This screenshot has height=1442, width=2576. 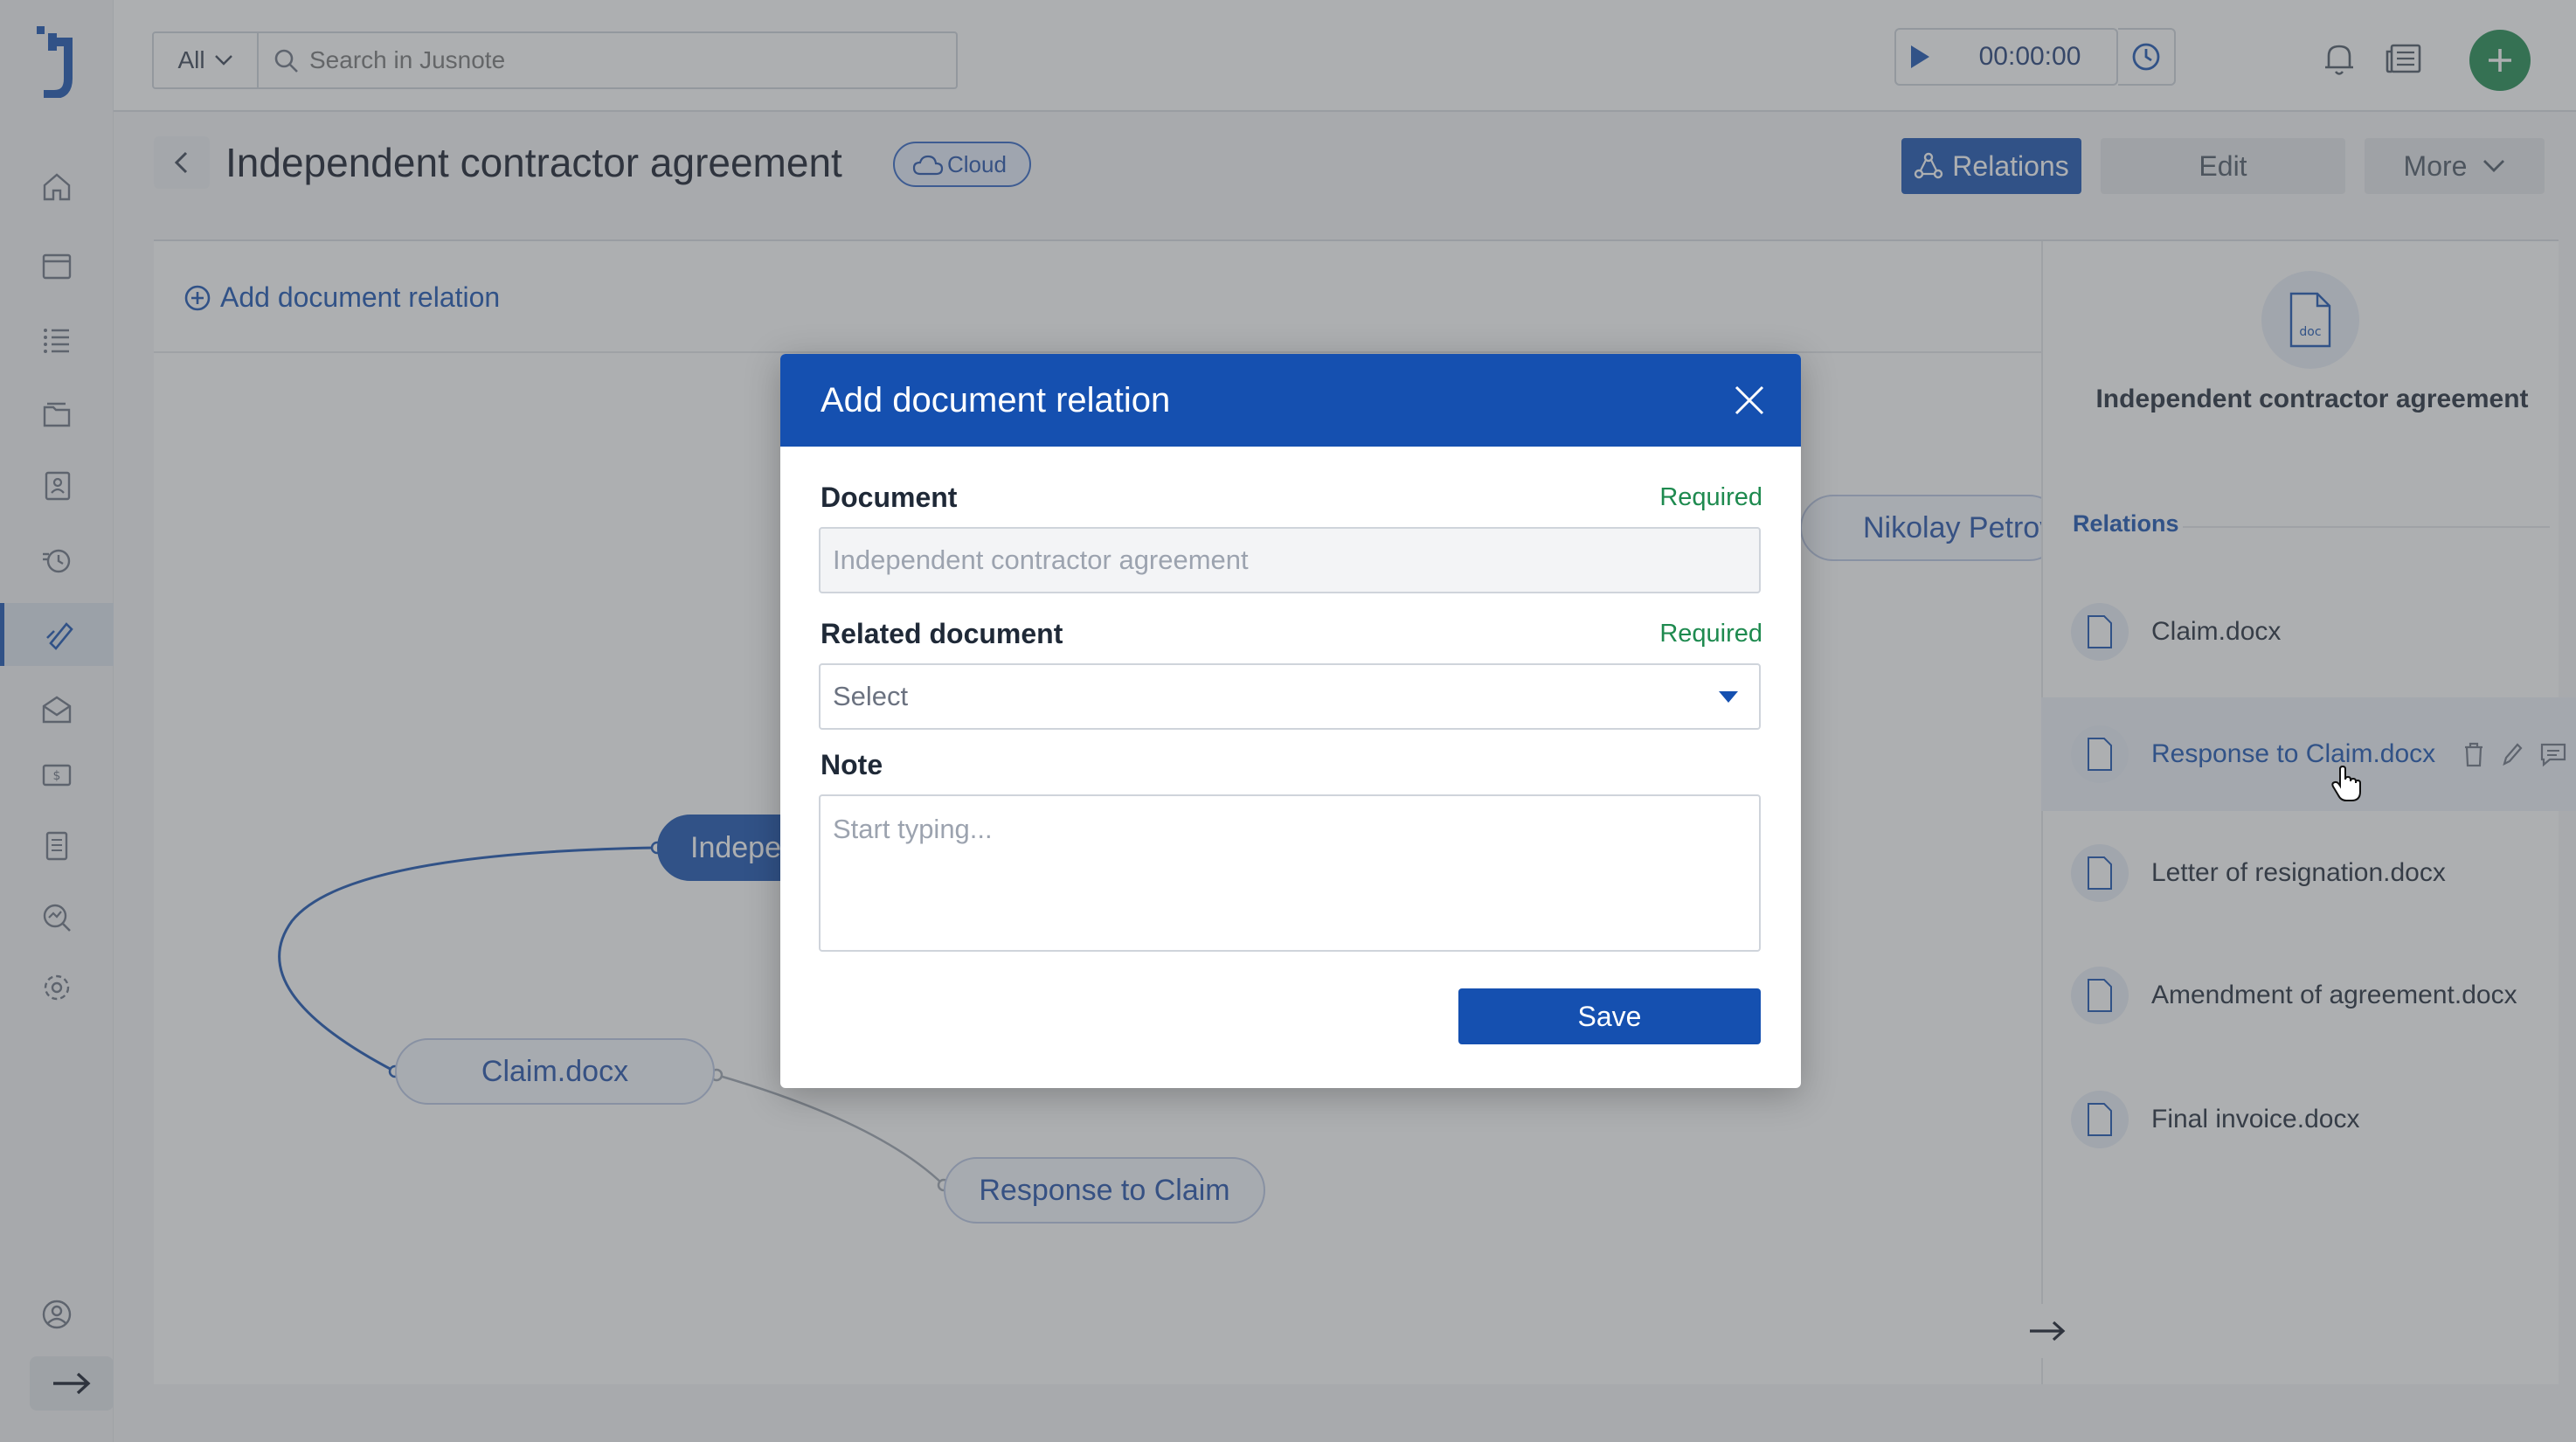 I want to click on note-field-label: Note, so click(x=852, y=764).